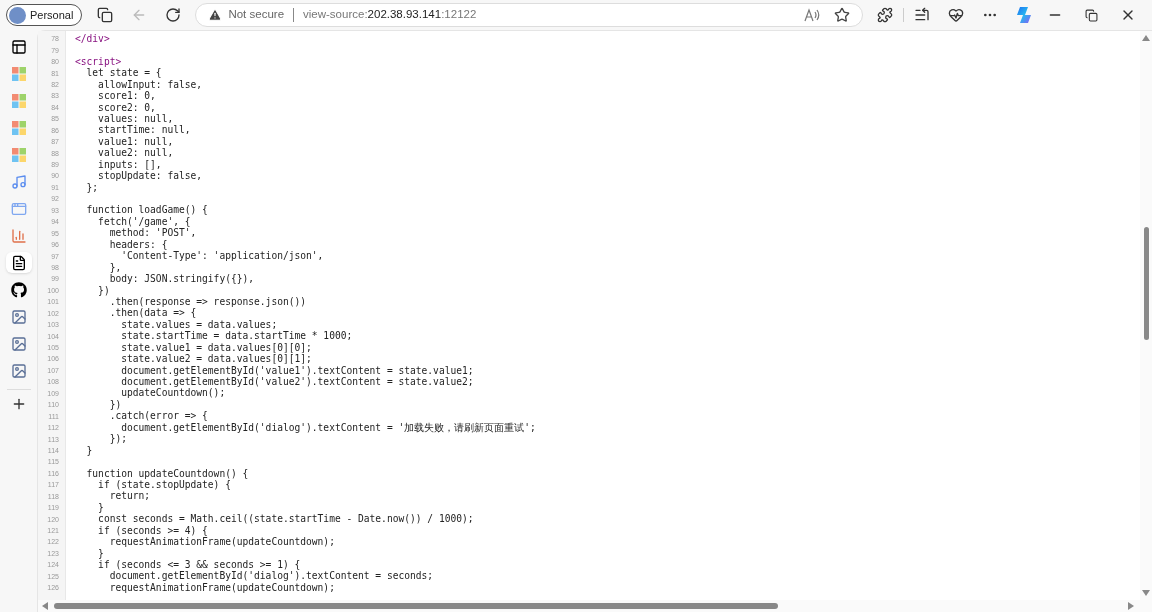  Describe the element at coordinates (105, 15) in the screenshot. I see `workspaces-icon` at that location.